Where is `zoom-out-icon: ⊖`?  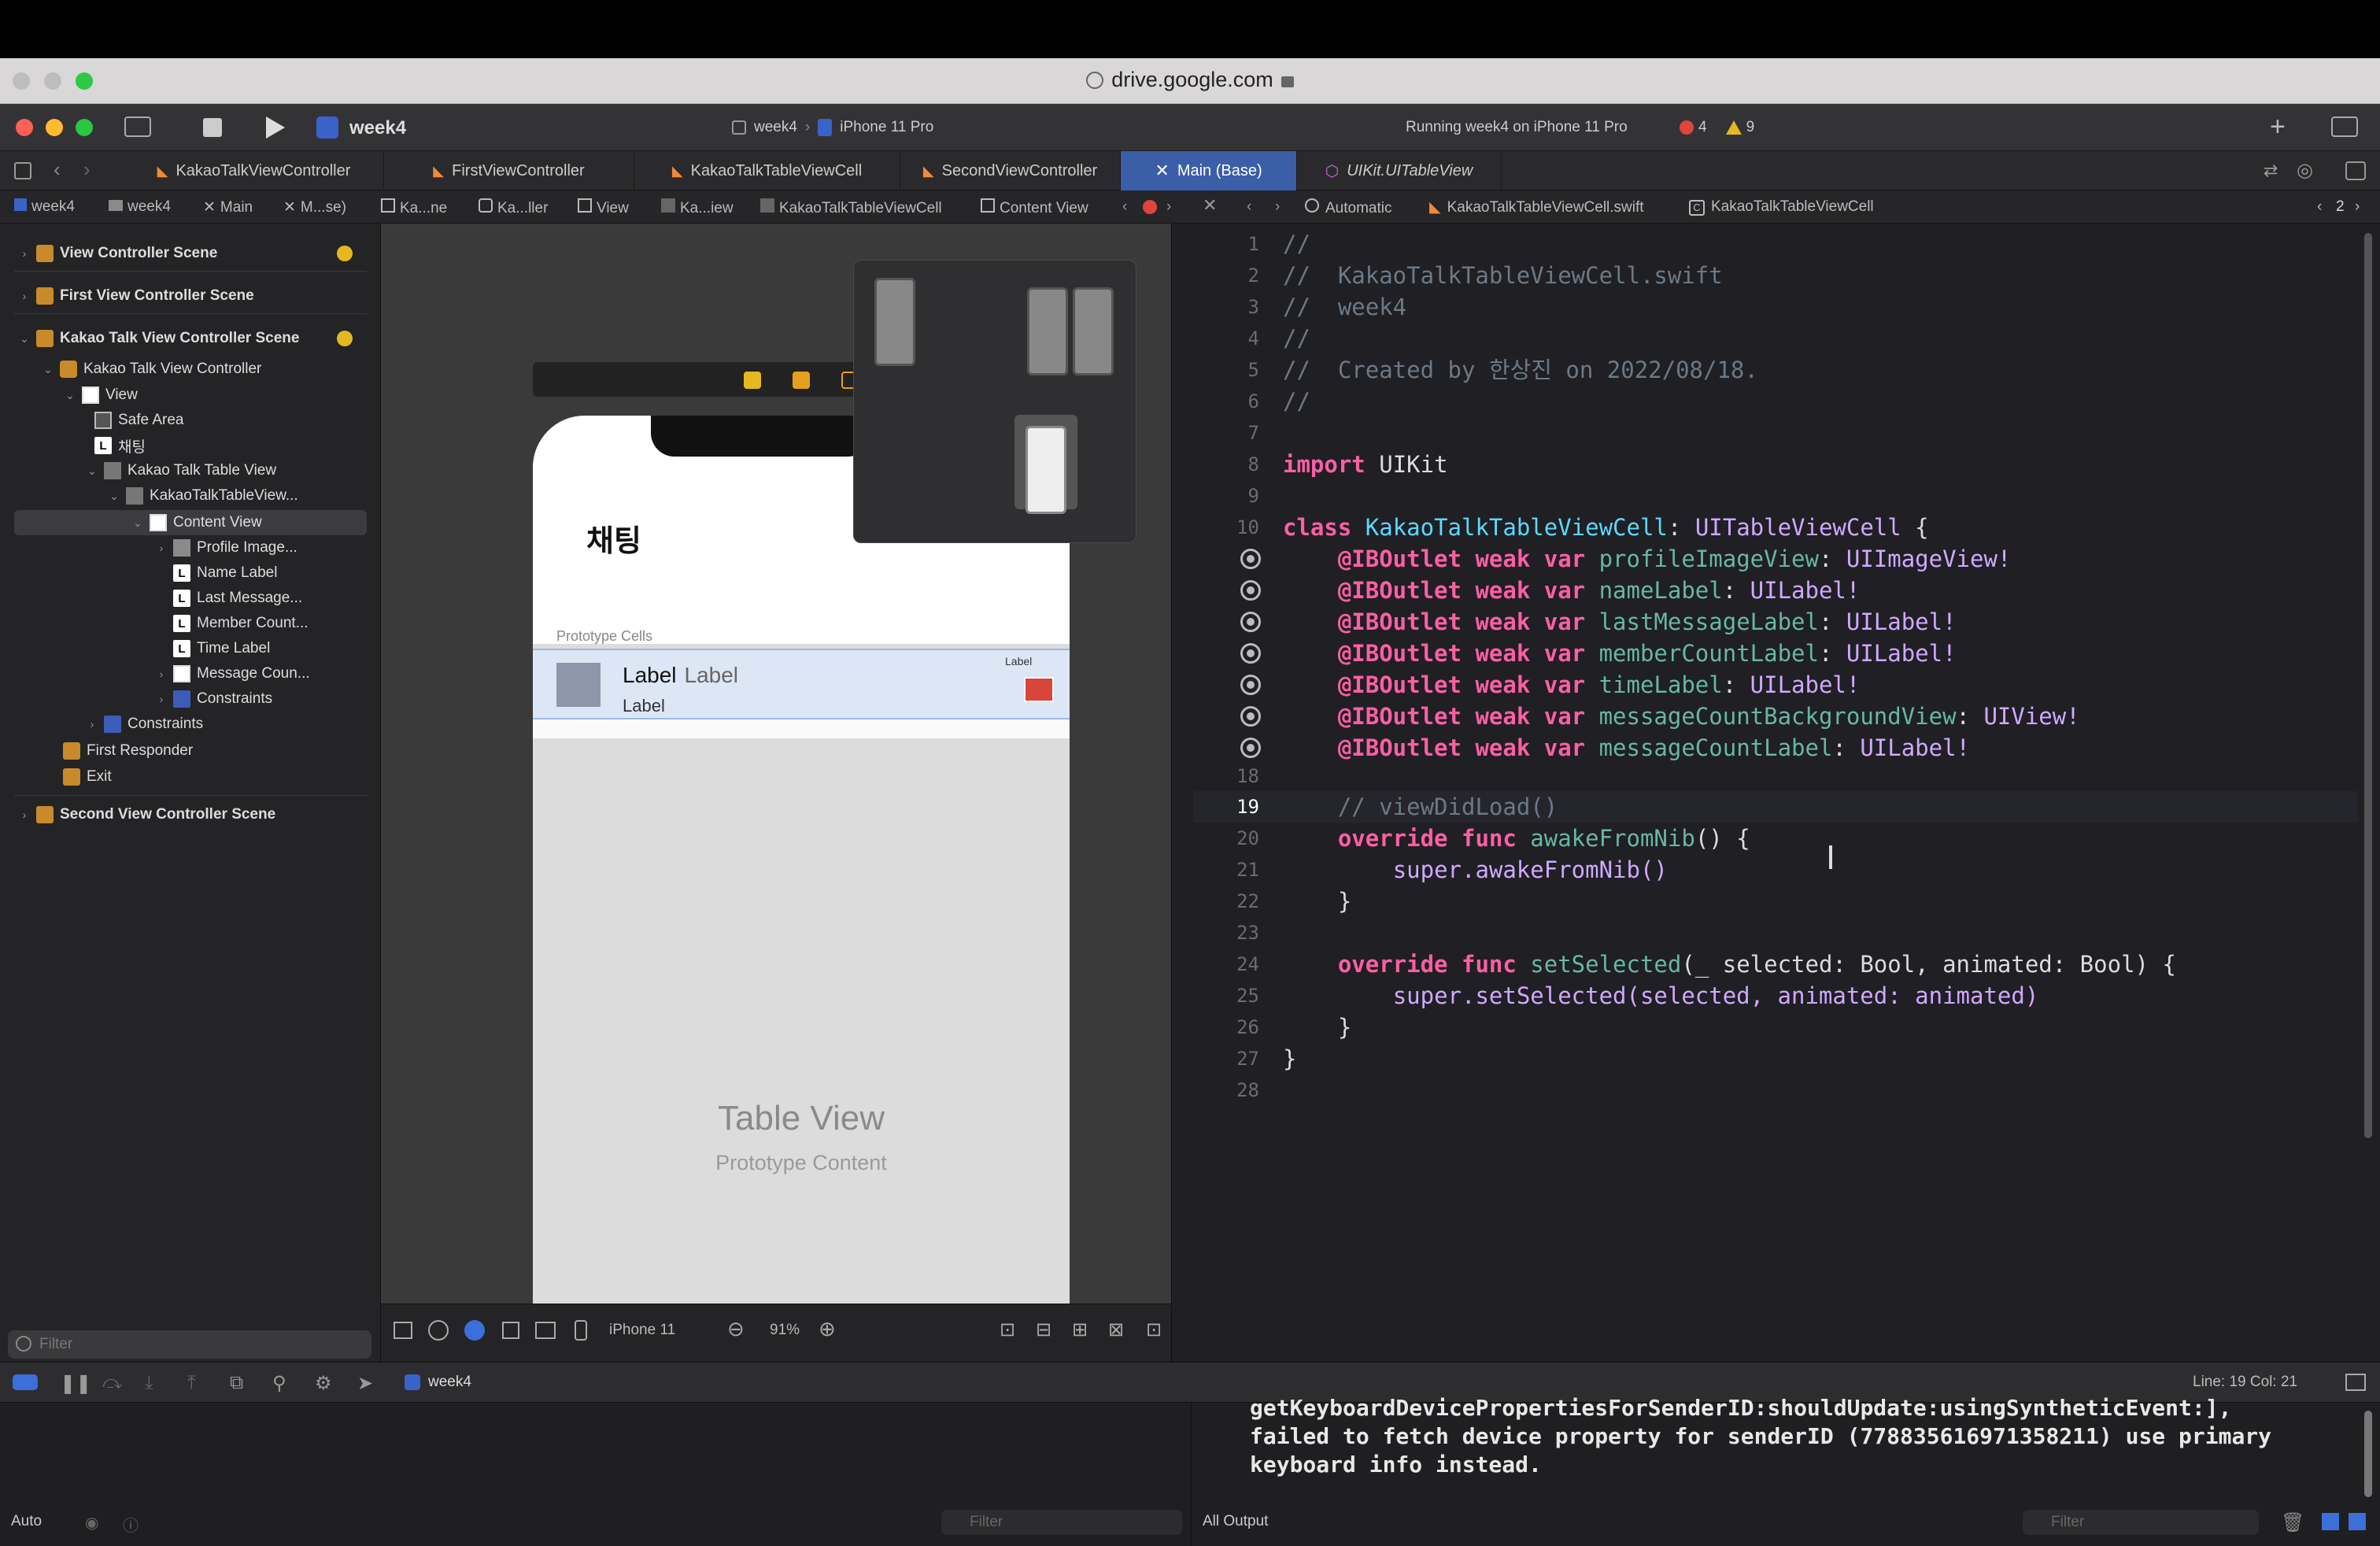
zoom-out-icon: ⊖ is located at coordinates (736, 1329).